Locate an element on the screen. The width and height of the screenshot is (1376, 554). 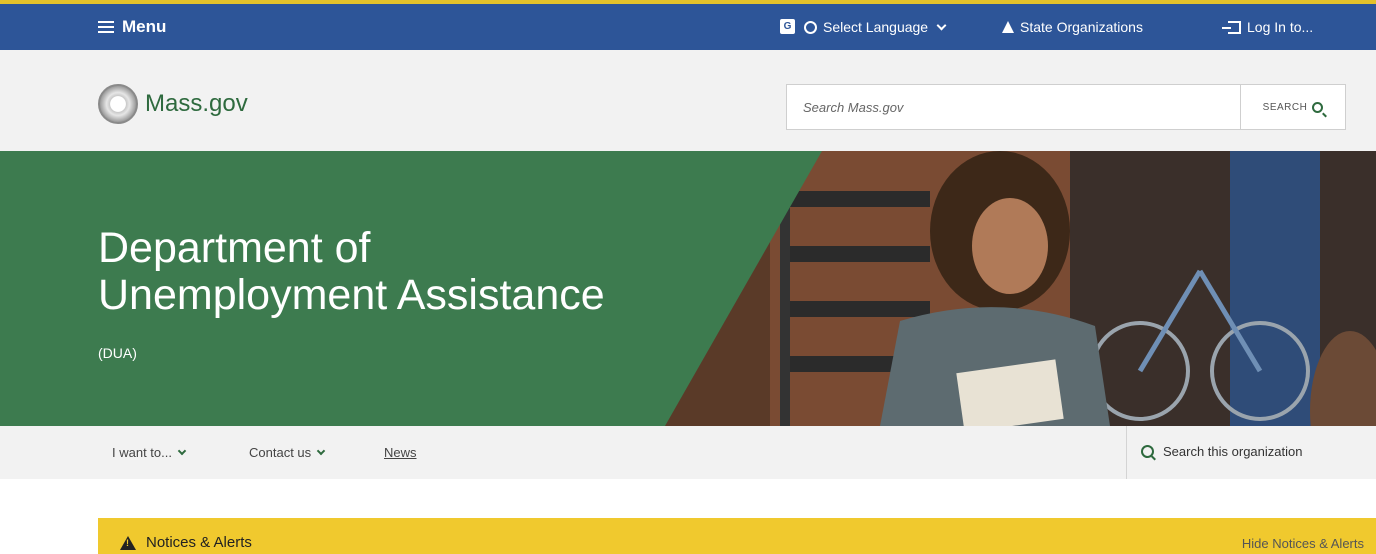
menu-button: Menu is located at coordinates (132, 27).